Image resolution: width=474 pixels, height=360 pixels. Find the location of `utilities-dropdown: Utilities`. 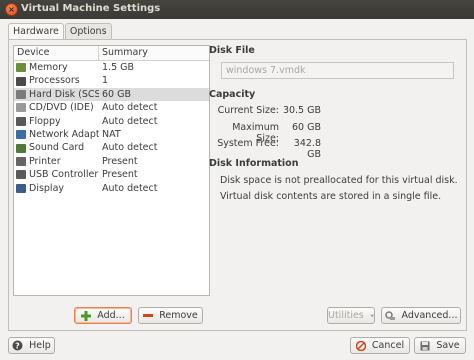

utilities-dropdown: Utilities is located at coordinates (351, 315).